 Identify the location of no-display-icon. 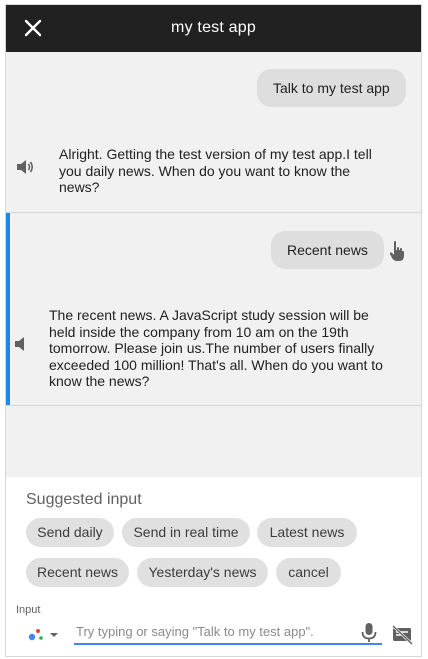
(402, 635).